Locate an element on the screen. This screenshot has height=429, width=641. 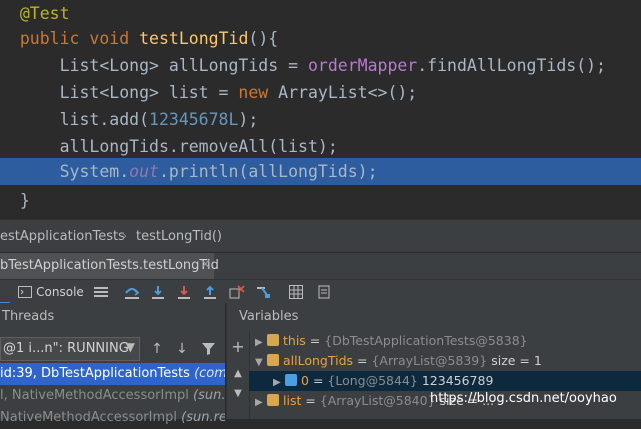
watermark: https://blog.csdn.net/ooyhao is located at coordinates (523, 398).